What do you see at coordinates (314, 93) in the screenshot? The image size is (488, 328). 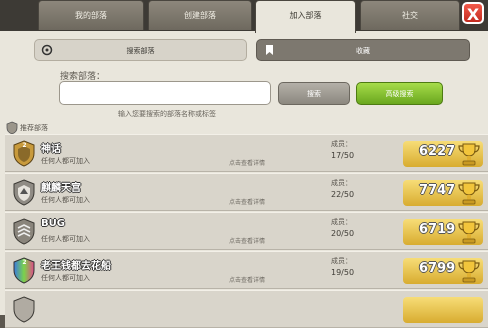 I see `search-button: 搜索` at bounding box center [314, 93].